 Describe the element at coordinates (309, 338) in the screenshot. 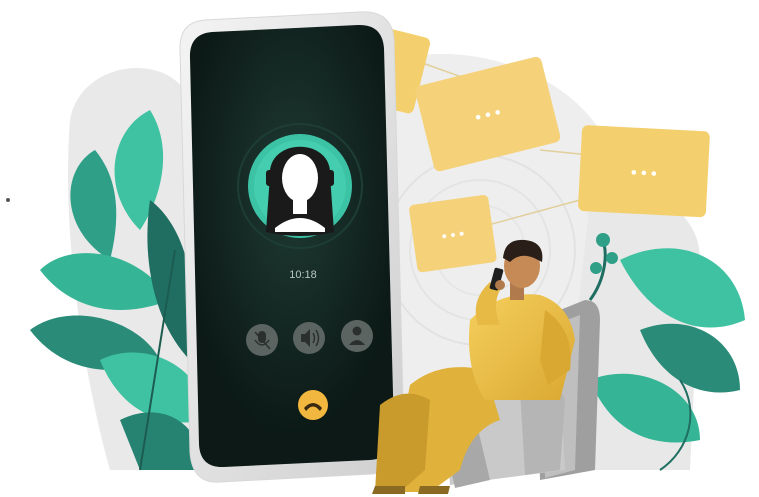

I see `speaker-button` at that location.